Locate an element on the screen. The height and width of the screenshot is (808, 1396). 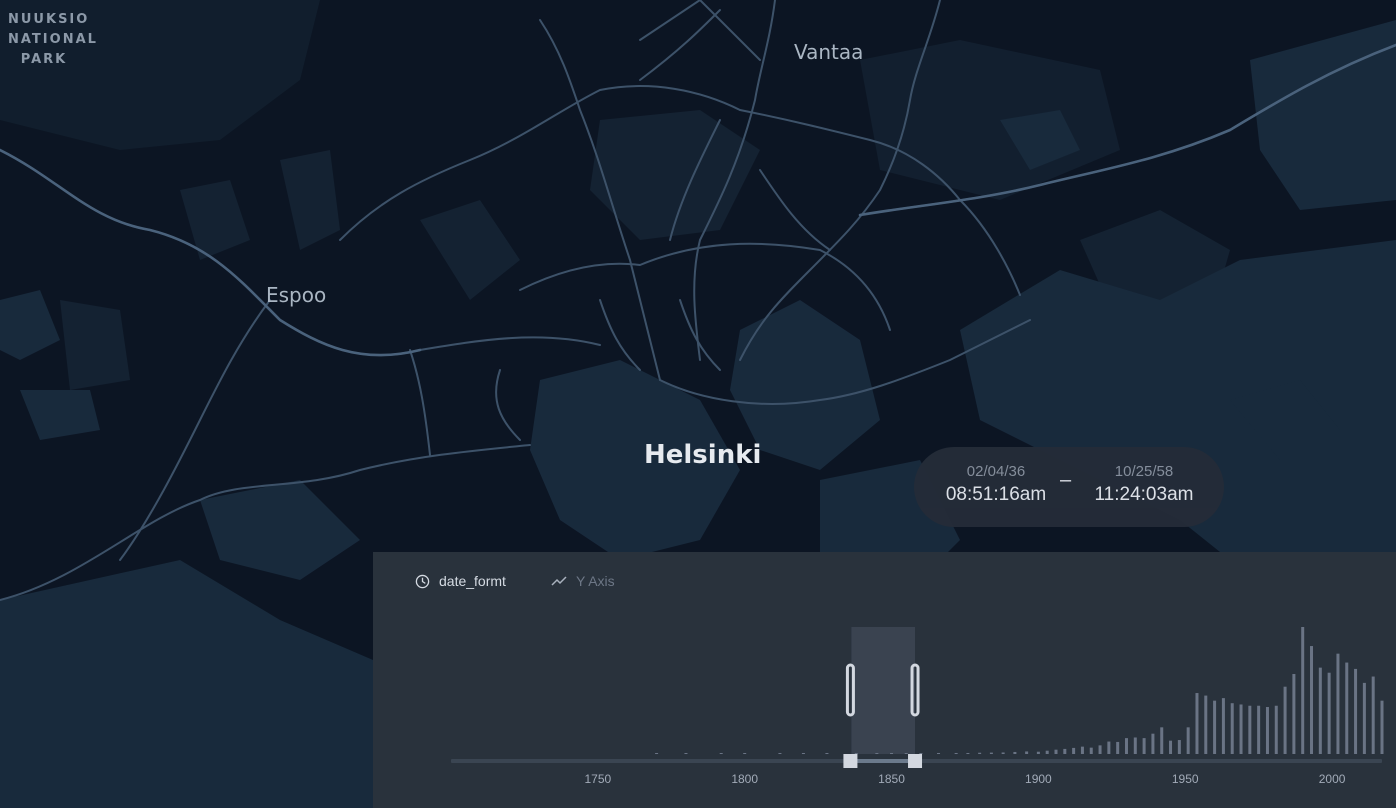
range-end: 10/25/58 11:24:03am is located at coordinates (1144, 484).